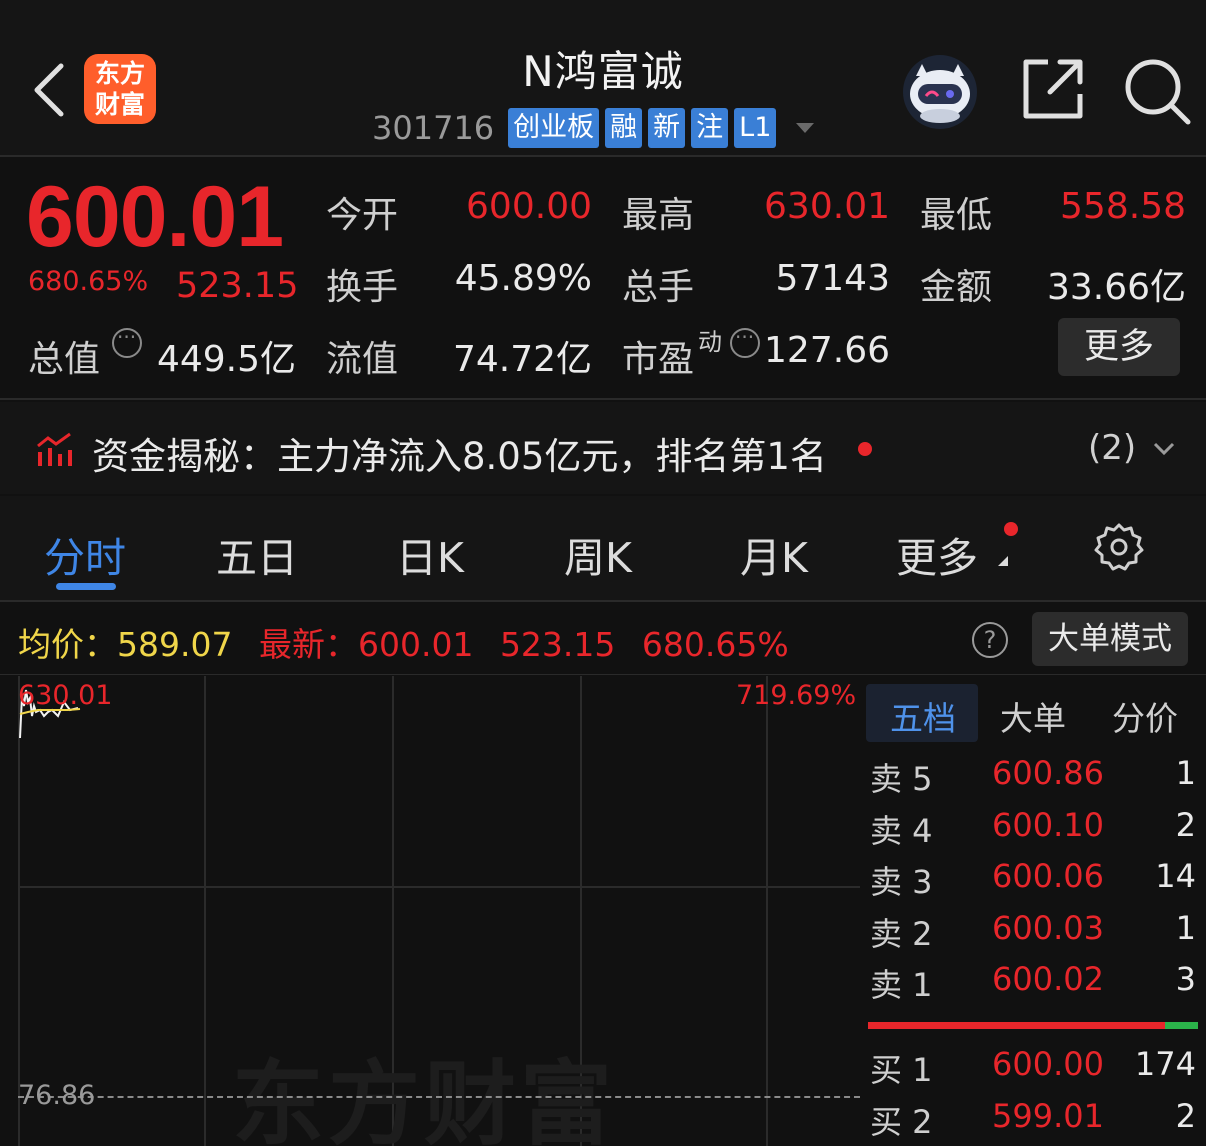  What do you see at coordinates (430, 554) in the screenshot?
I see `tab-daily-k: 日K` at bounding box center [430, 554].